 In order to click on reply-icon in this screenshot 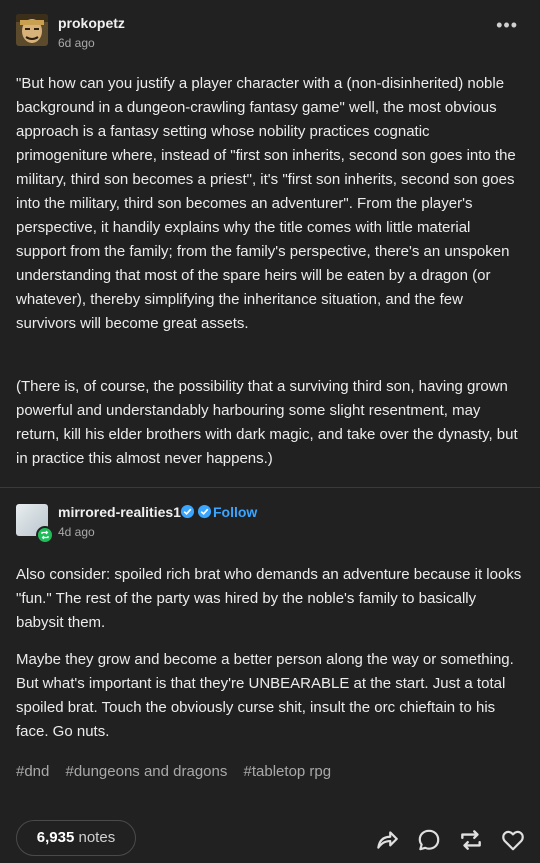, I will do `click(429, 840)`.